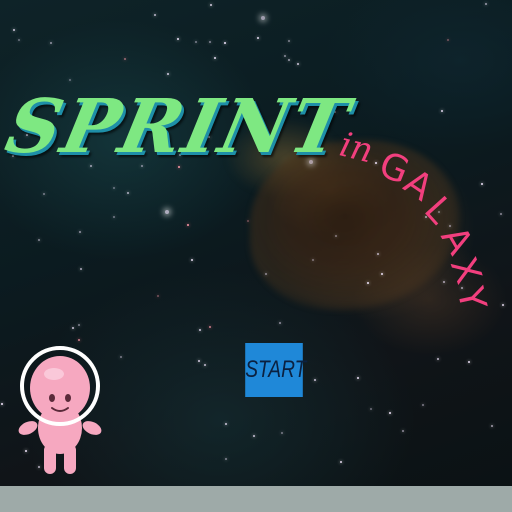  Describe the element at coordinates (471, 298) in the screenshot. I see `game-subtitle-letter: Y` at that location.